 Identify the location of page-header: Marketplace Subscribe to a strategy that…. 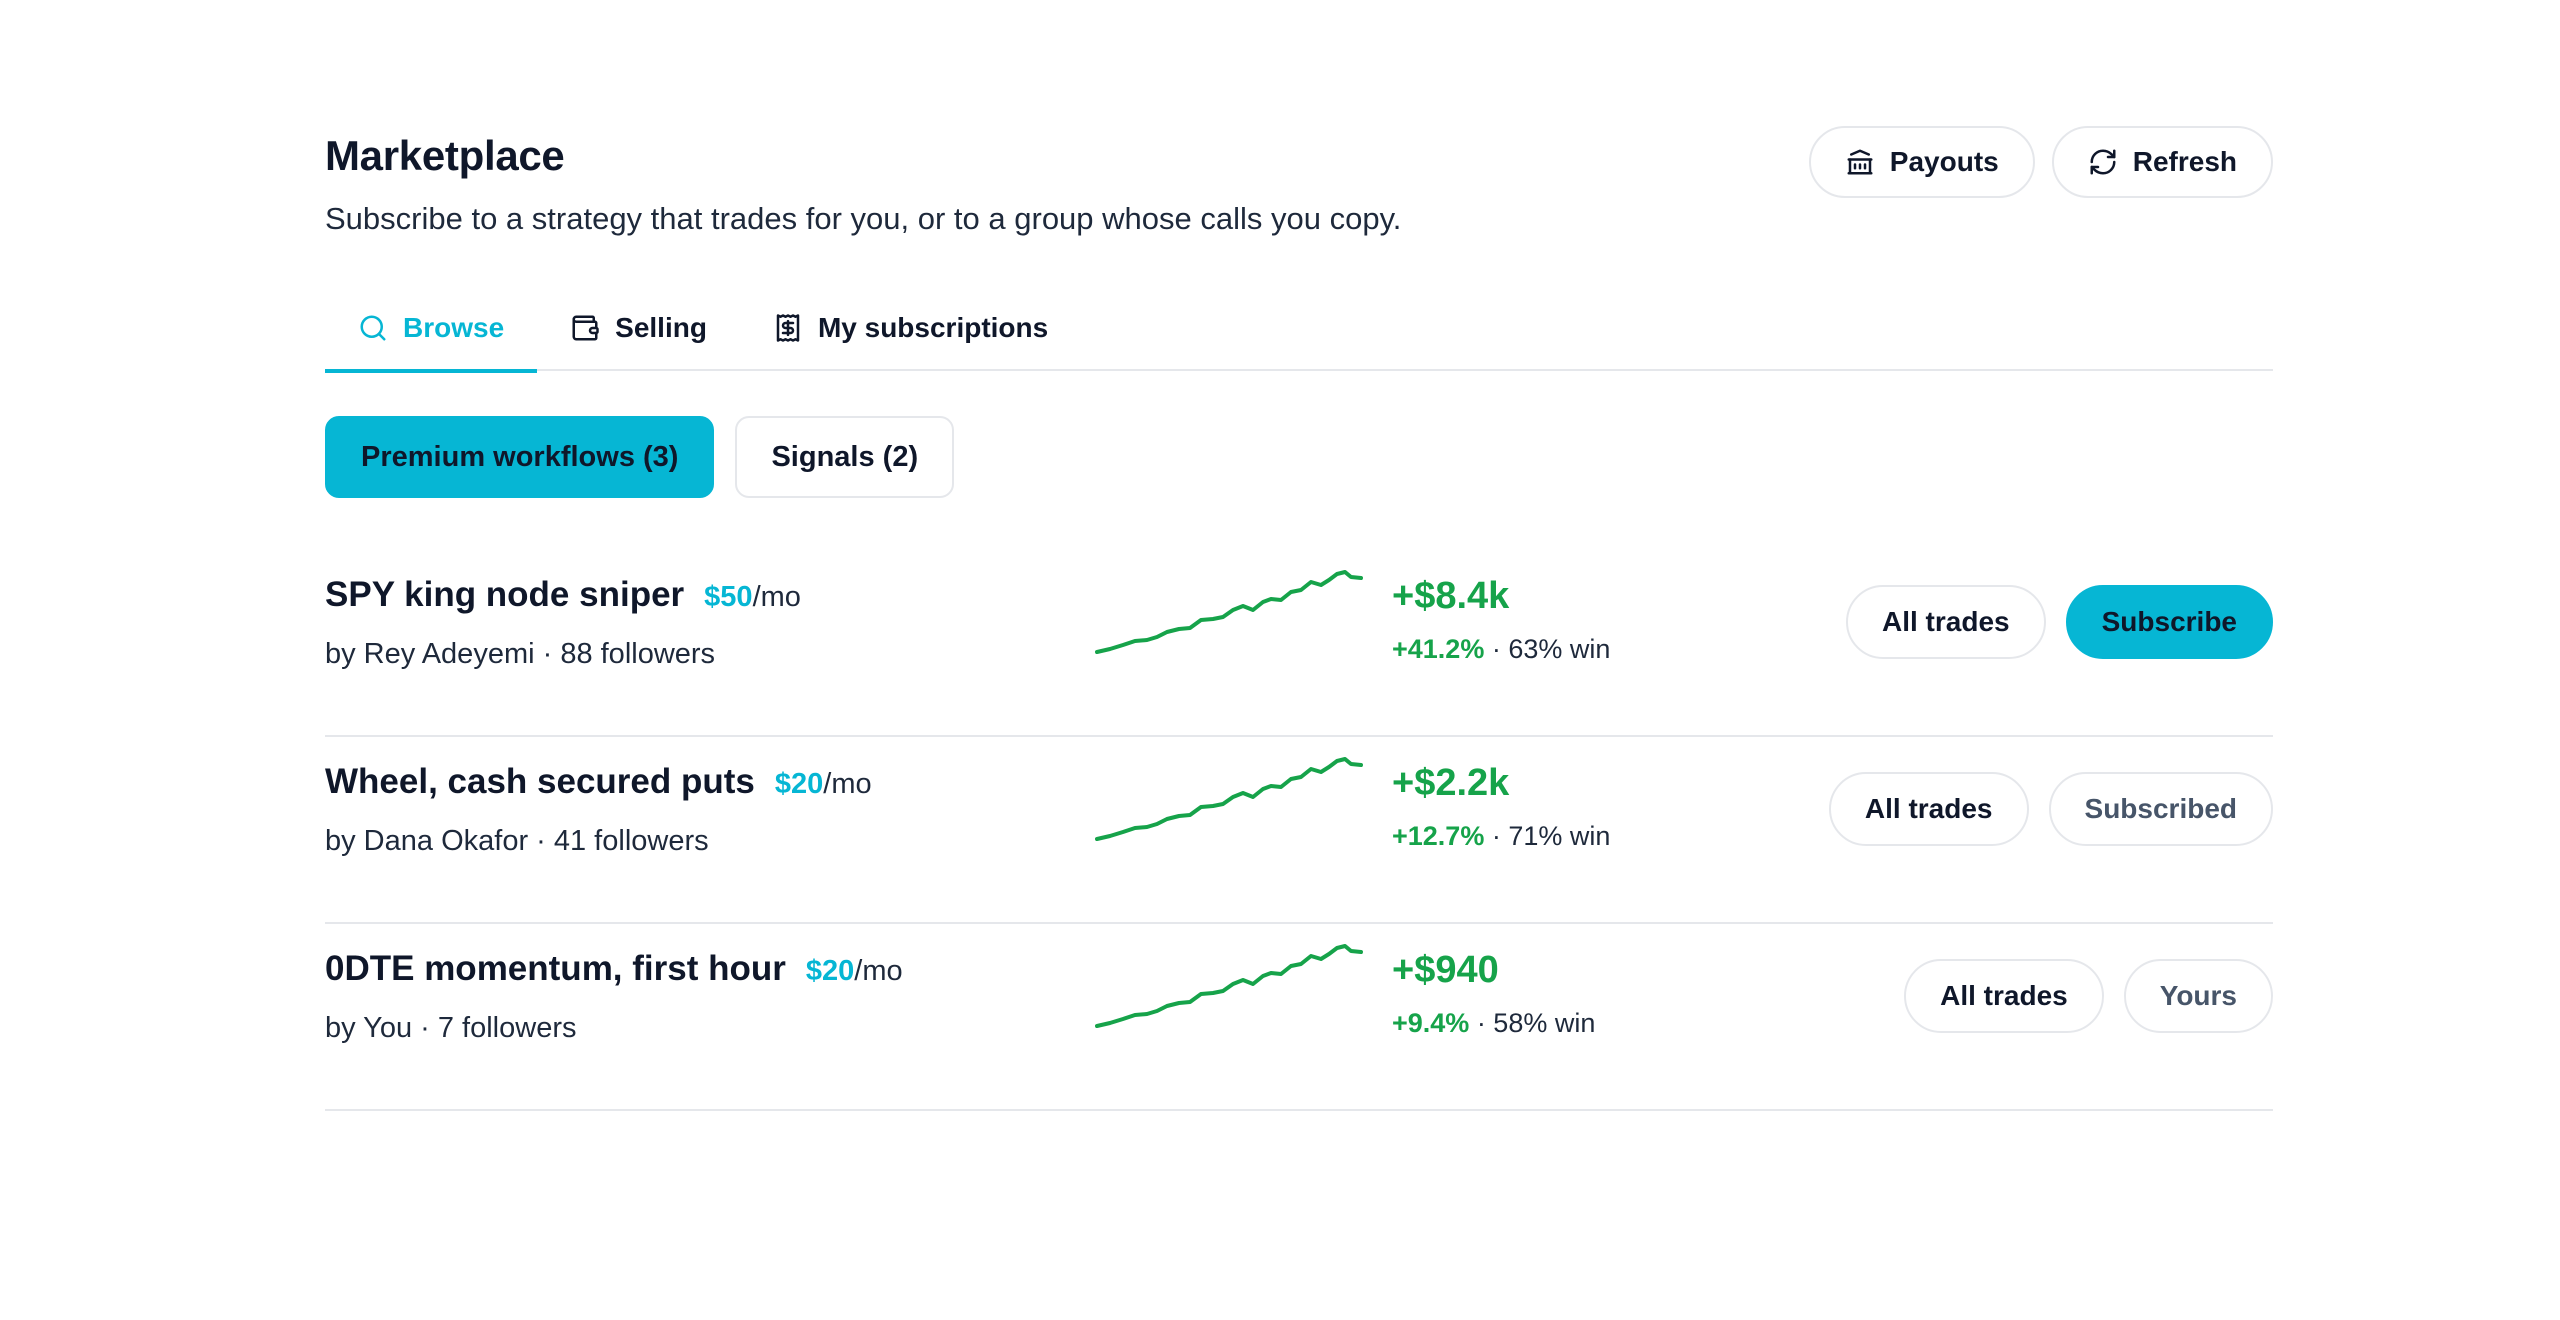
(1299, 185).